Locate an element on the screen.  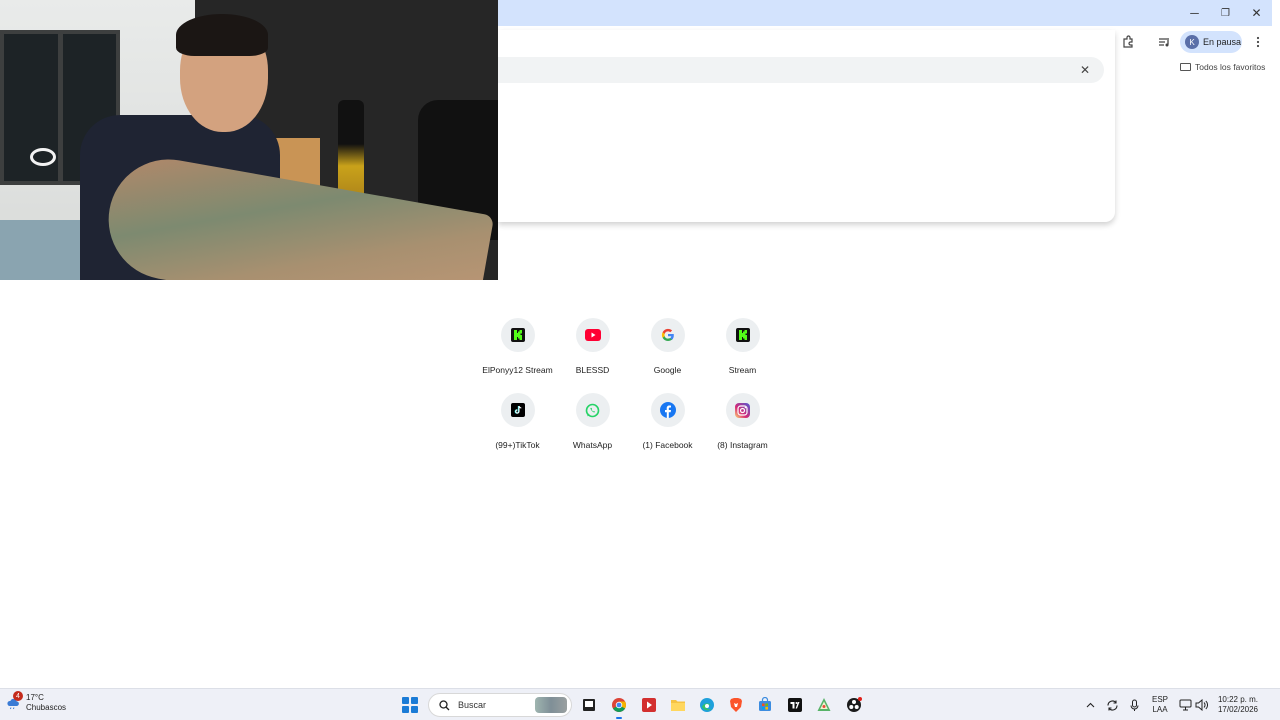
media-controls-icon is located at coordinates (1164, 42).